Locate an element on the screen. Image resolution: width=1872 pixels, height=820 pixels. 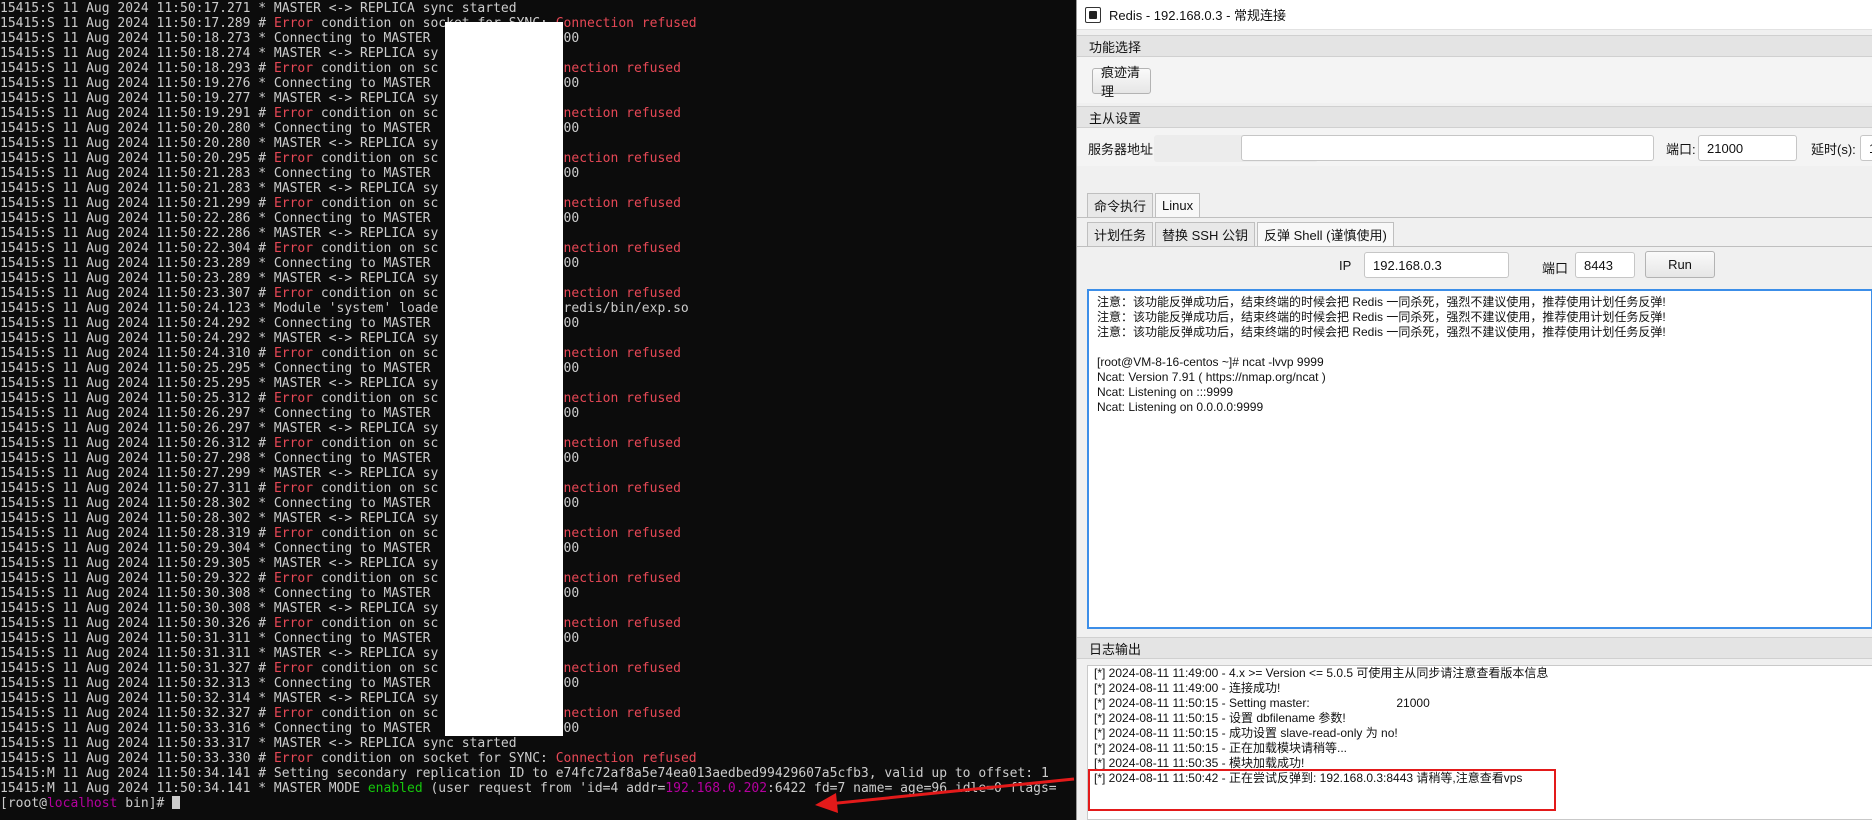
terminal-text-segment: enabled is located at coordinates (395, 788).